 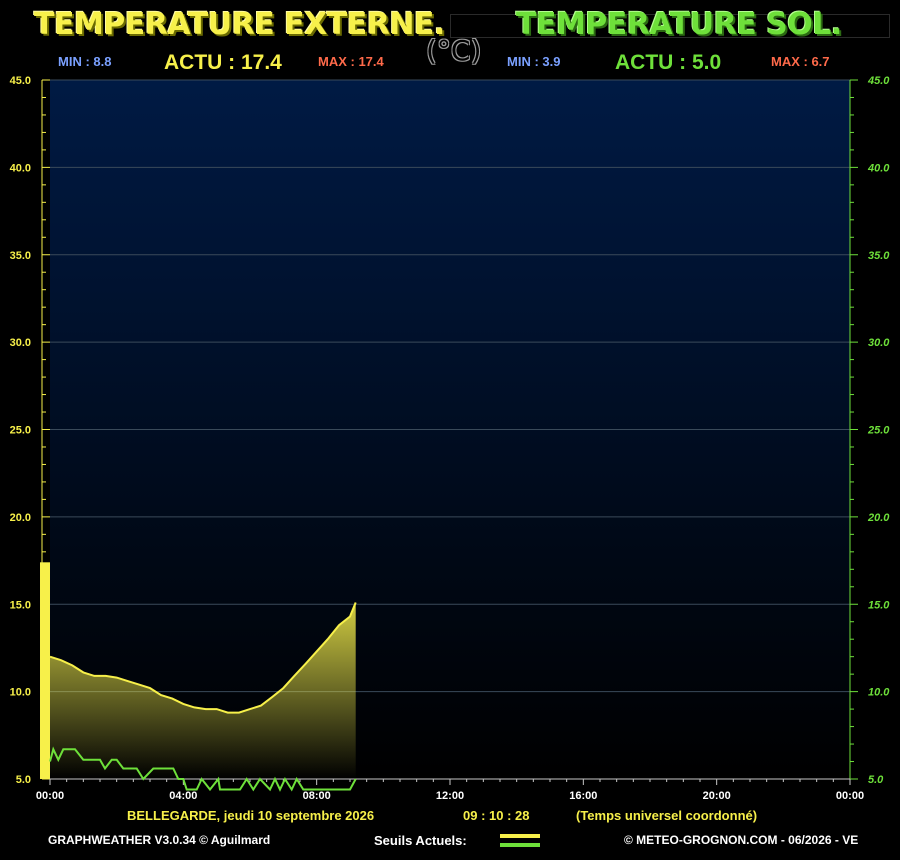 I want to click on y-tick-label-left: 35.0, so click(x=20, y=256).